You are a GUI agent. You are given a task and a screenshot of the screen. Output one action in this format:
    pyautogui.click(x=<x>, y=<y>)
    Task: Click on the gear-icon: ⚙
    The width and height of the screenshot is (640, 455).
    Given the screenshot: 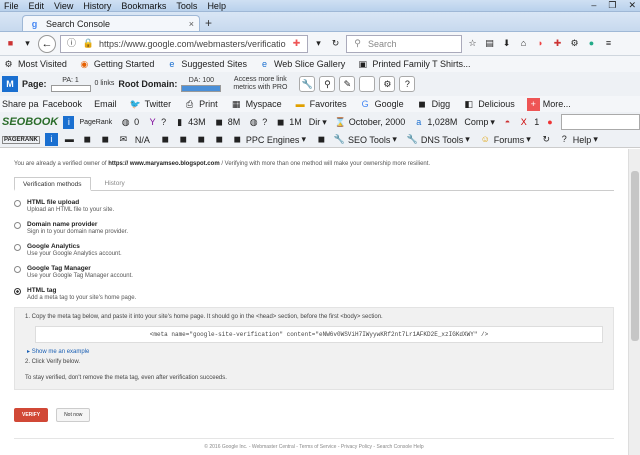 What is the action you would take?
    pyautogui.click(x=574, y=43)
    